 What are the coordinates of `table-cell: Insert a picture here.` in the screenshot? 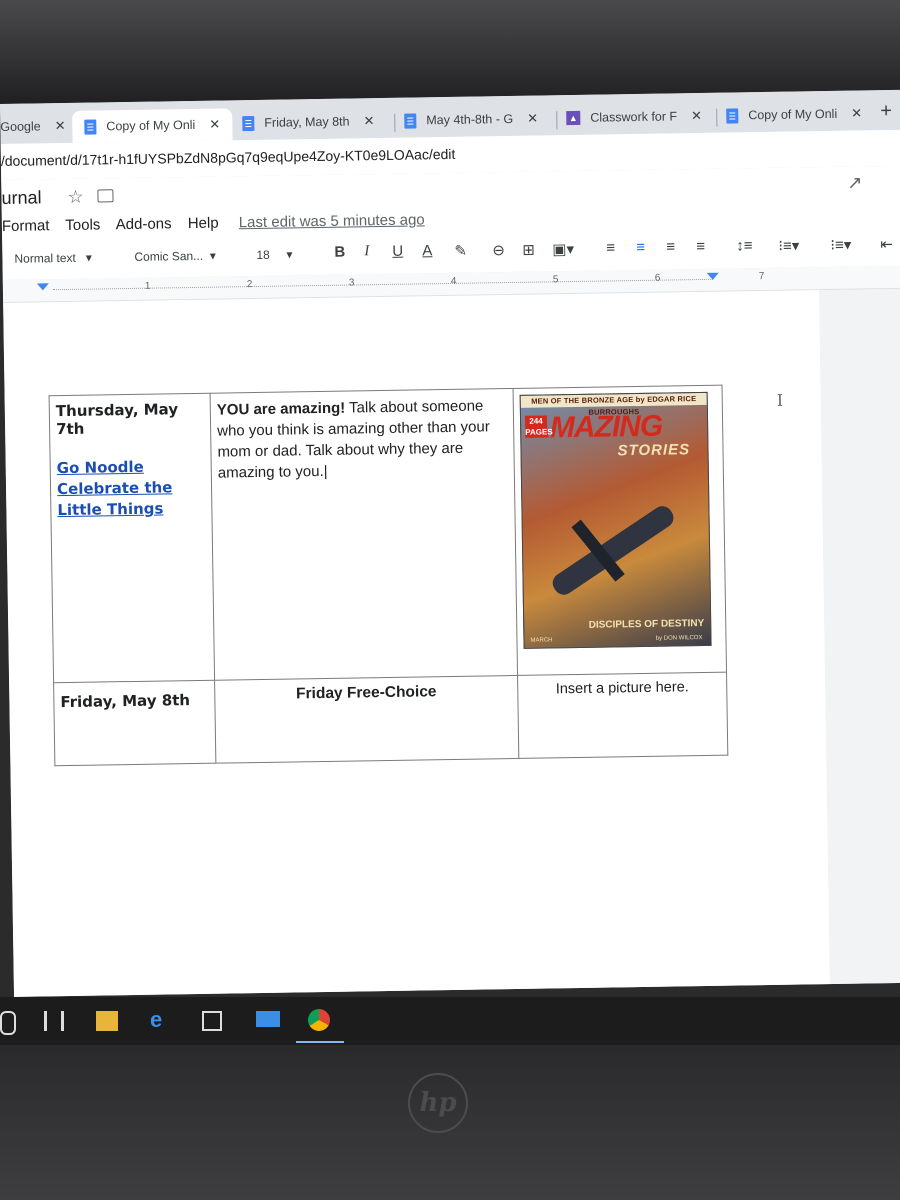 It's located at (622, 715).